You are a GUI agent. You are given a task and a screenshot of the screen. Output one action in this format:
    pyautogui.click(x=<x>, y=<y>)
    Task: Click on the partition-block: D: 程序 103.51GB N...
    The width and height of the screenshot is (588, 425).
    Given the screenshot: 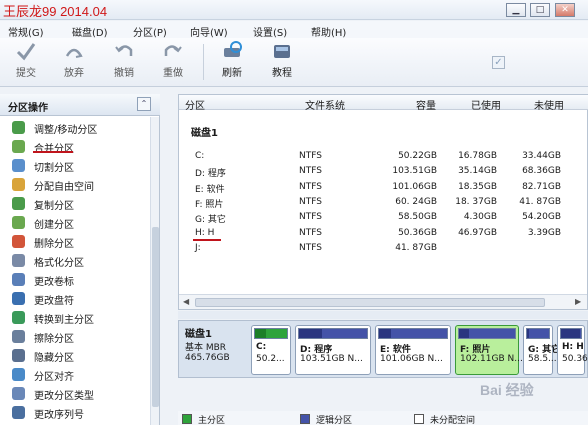 What is the action you would take?
    pyautogui.click(x=333, y=350)
    